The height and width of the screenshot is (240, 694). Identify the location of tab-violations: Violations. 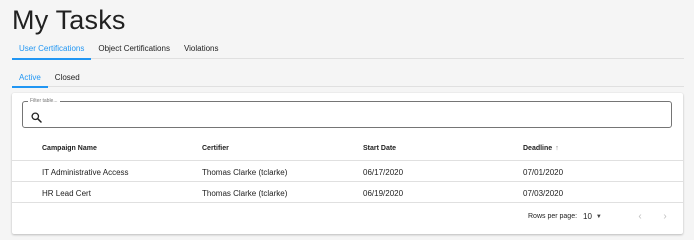
(201, 49).